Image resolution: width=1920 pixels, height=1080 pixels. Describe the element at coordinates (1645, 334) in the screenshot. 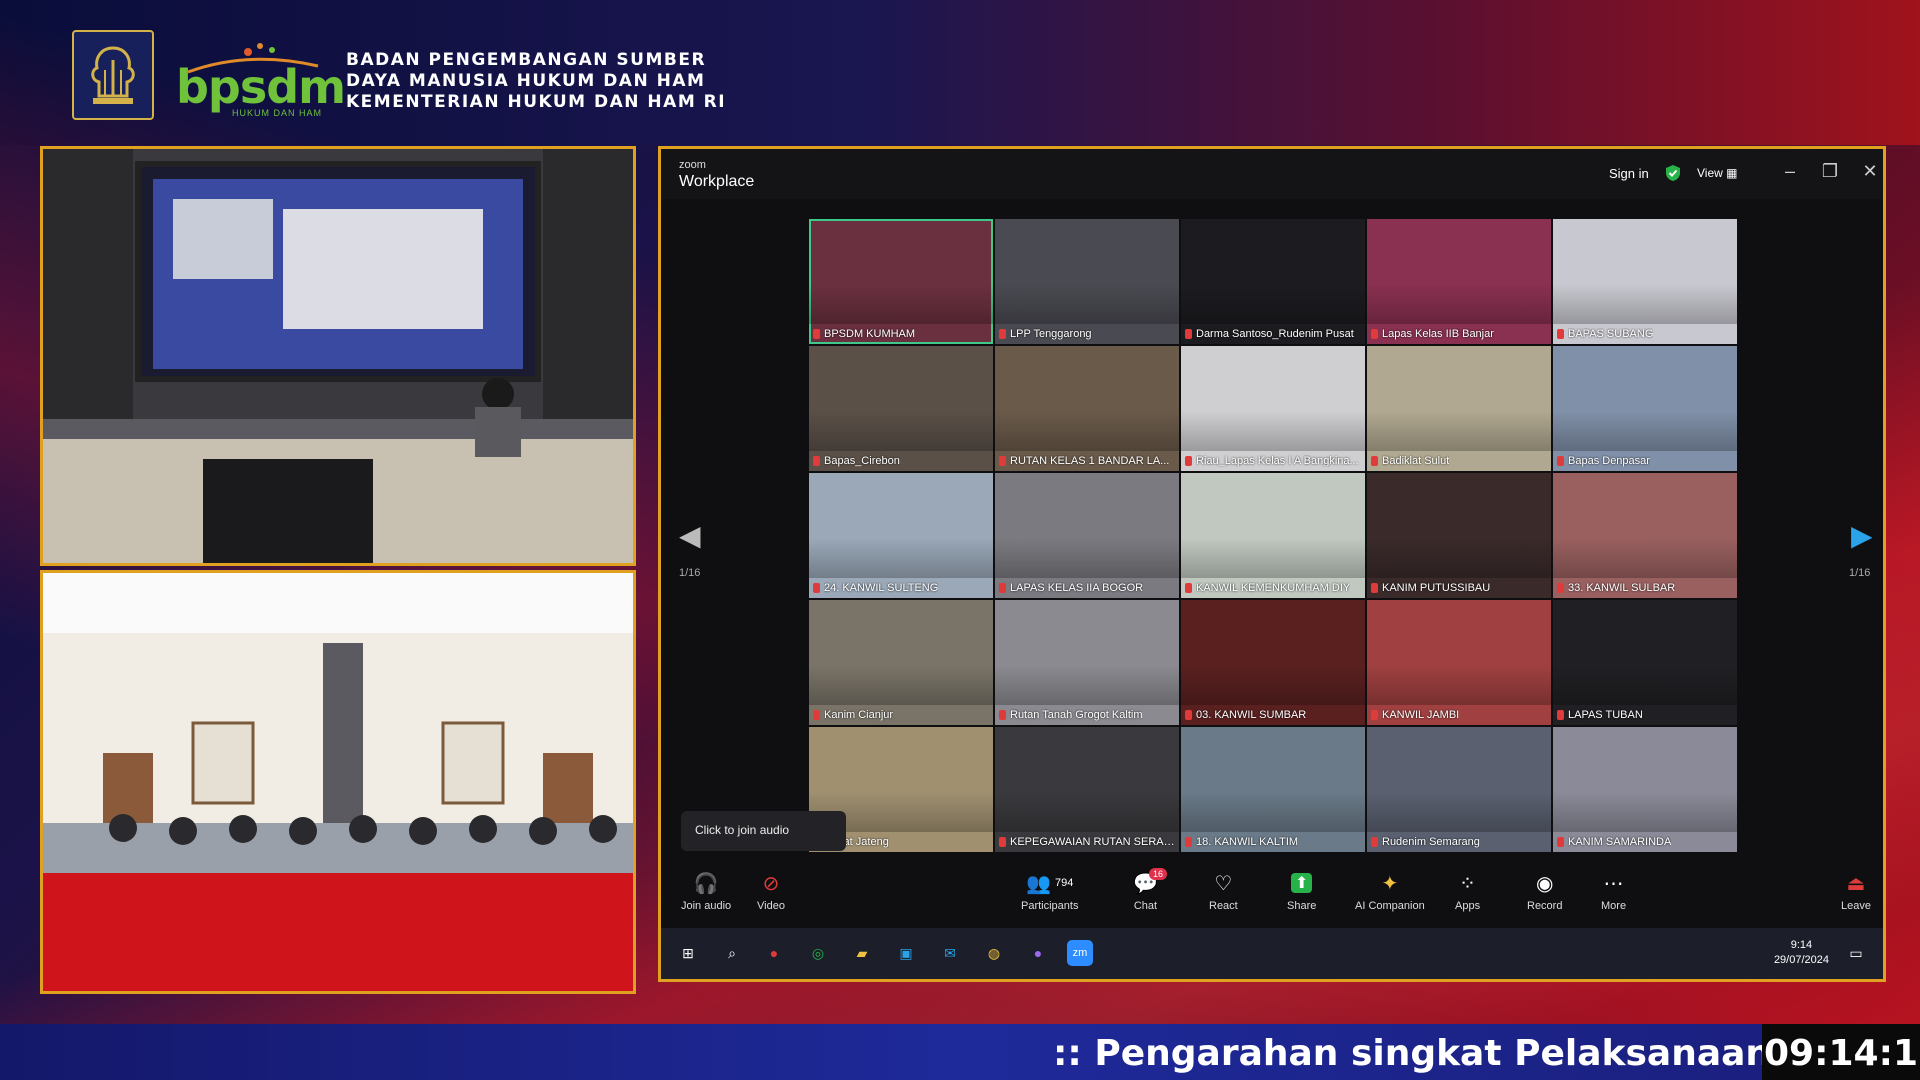

I see `participant-name: BAPAS SUBANG` at that location.